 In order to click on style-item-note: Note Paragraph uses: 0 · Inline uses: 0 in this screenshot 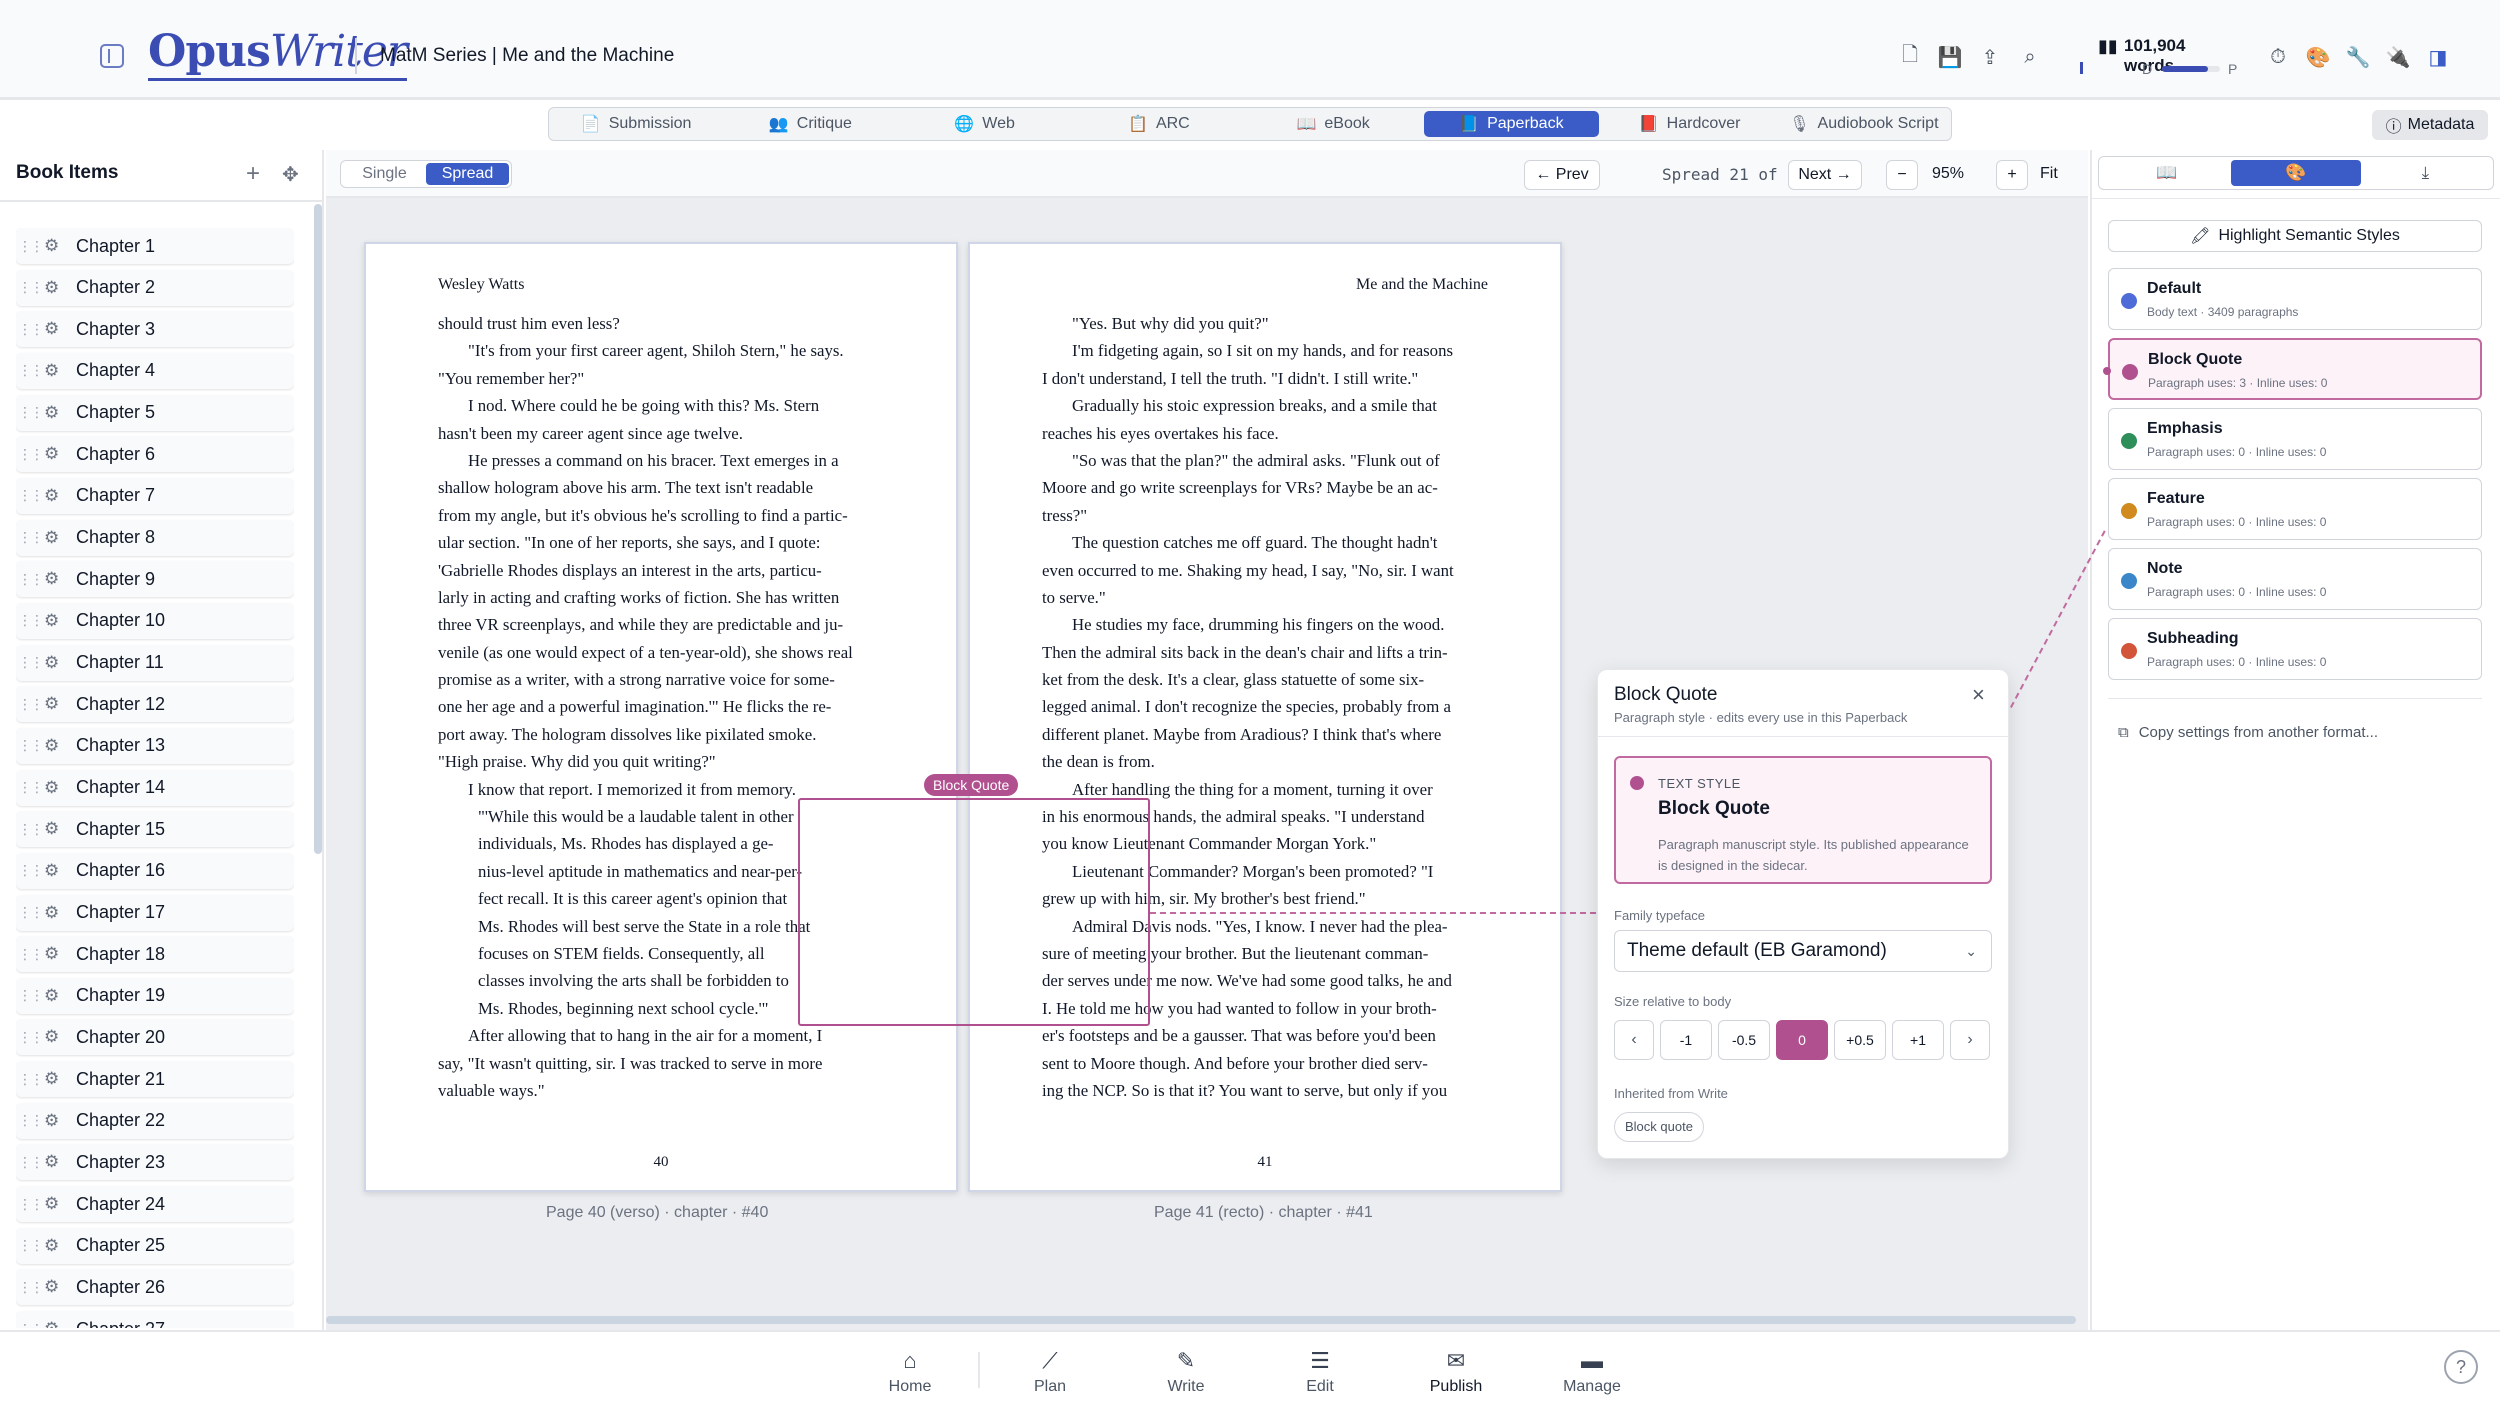, I will do `click(2295, 579)`.